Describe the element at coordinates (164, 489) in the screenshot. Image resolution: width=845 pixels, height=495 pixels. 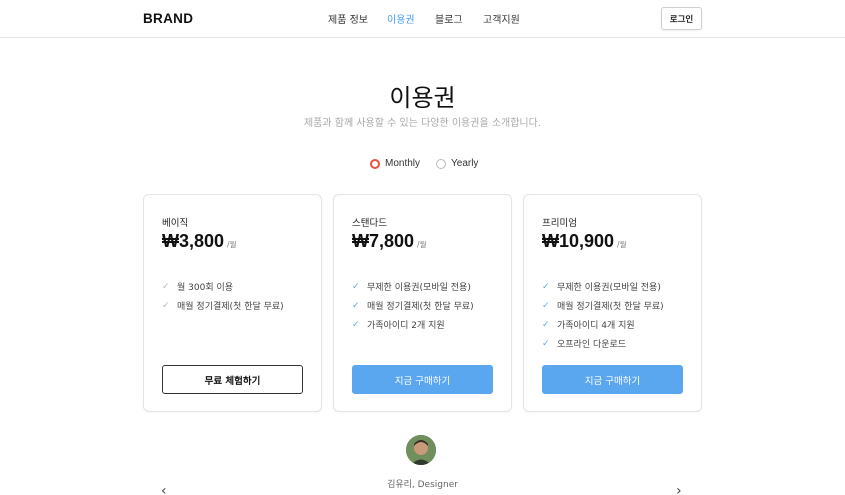
I see `chevron-left-icon: ‹` at that location.